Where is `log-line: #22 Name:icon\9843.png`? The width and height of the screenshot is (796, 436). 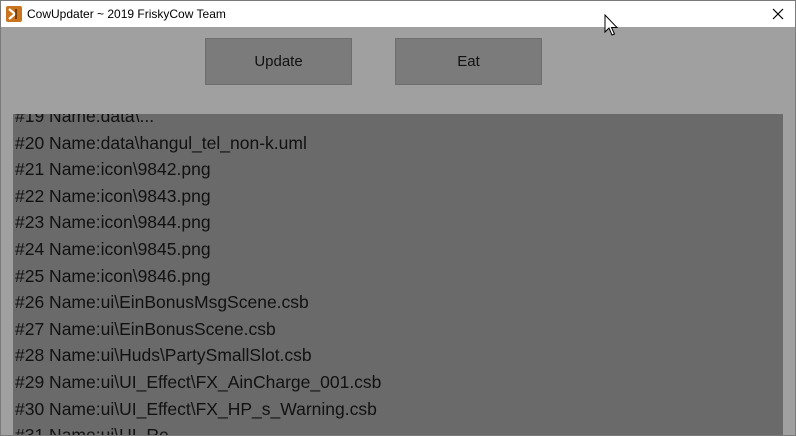 log-line: #22 Name:icon\9843.png is located at coordinates (113, 195).